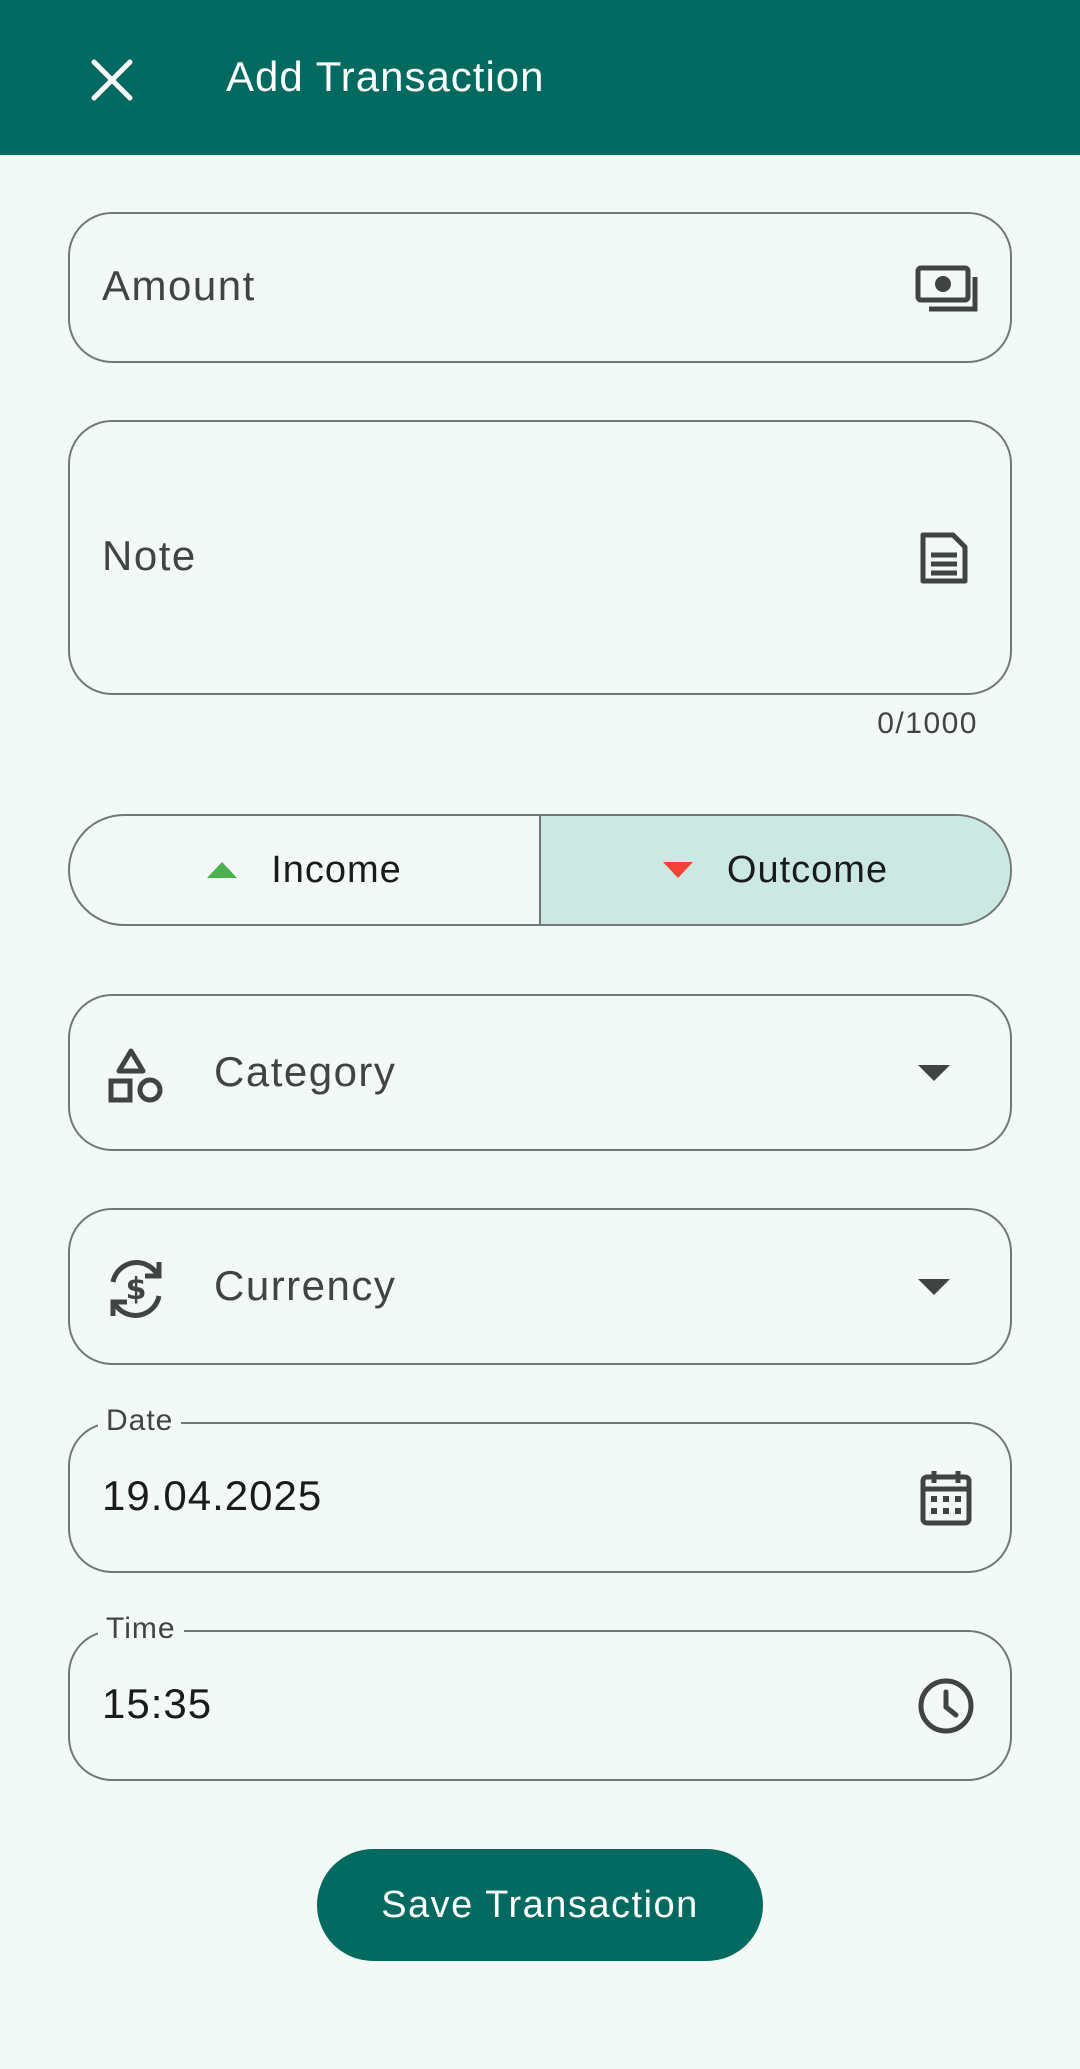  I want to click on outcome-segment: Outcome, so click(774, 870).